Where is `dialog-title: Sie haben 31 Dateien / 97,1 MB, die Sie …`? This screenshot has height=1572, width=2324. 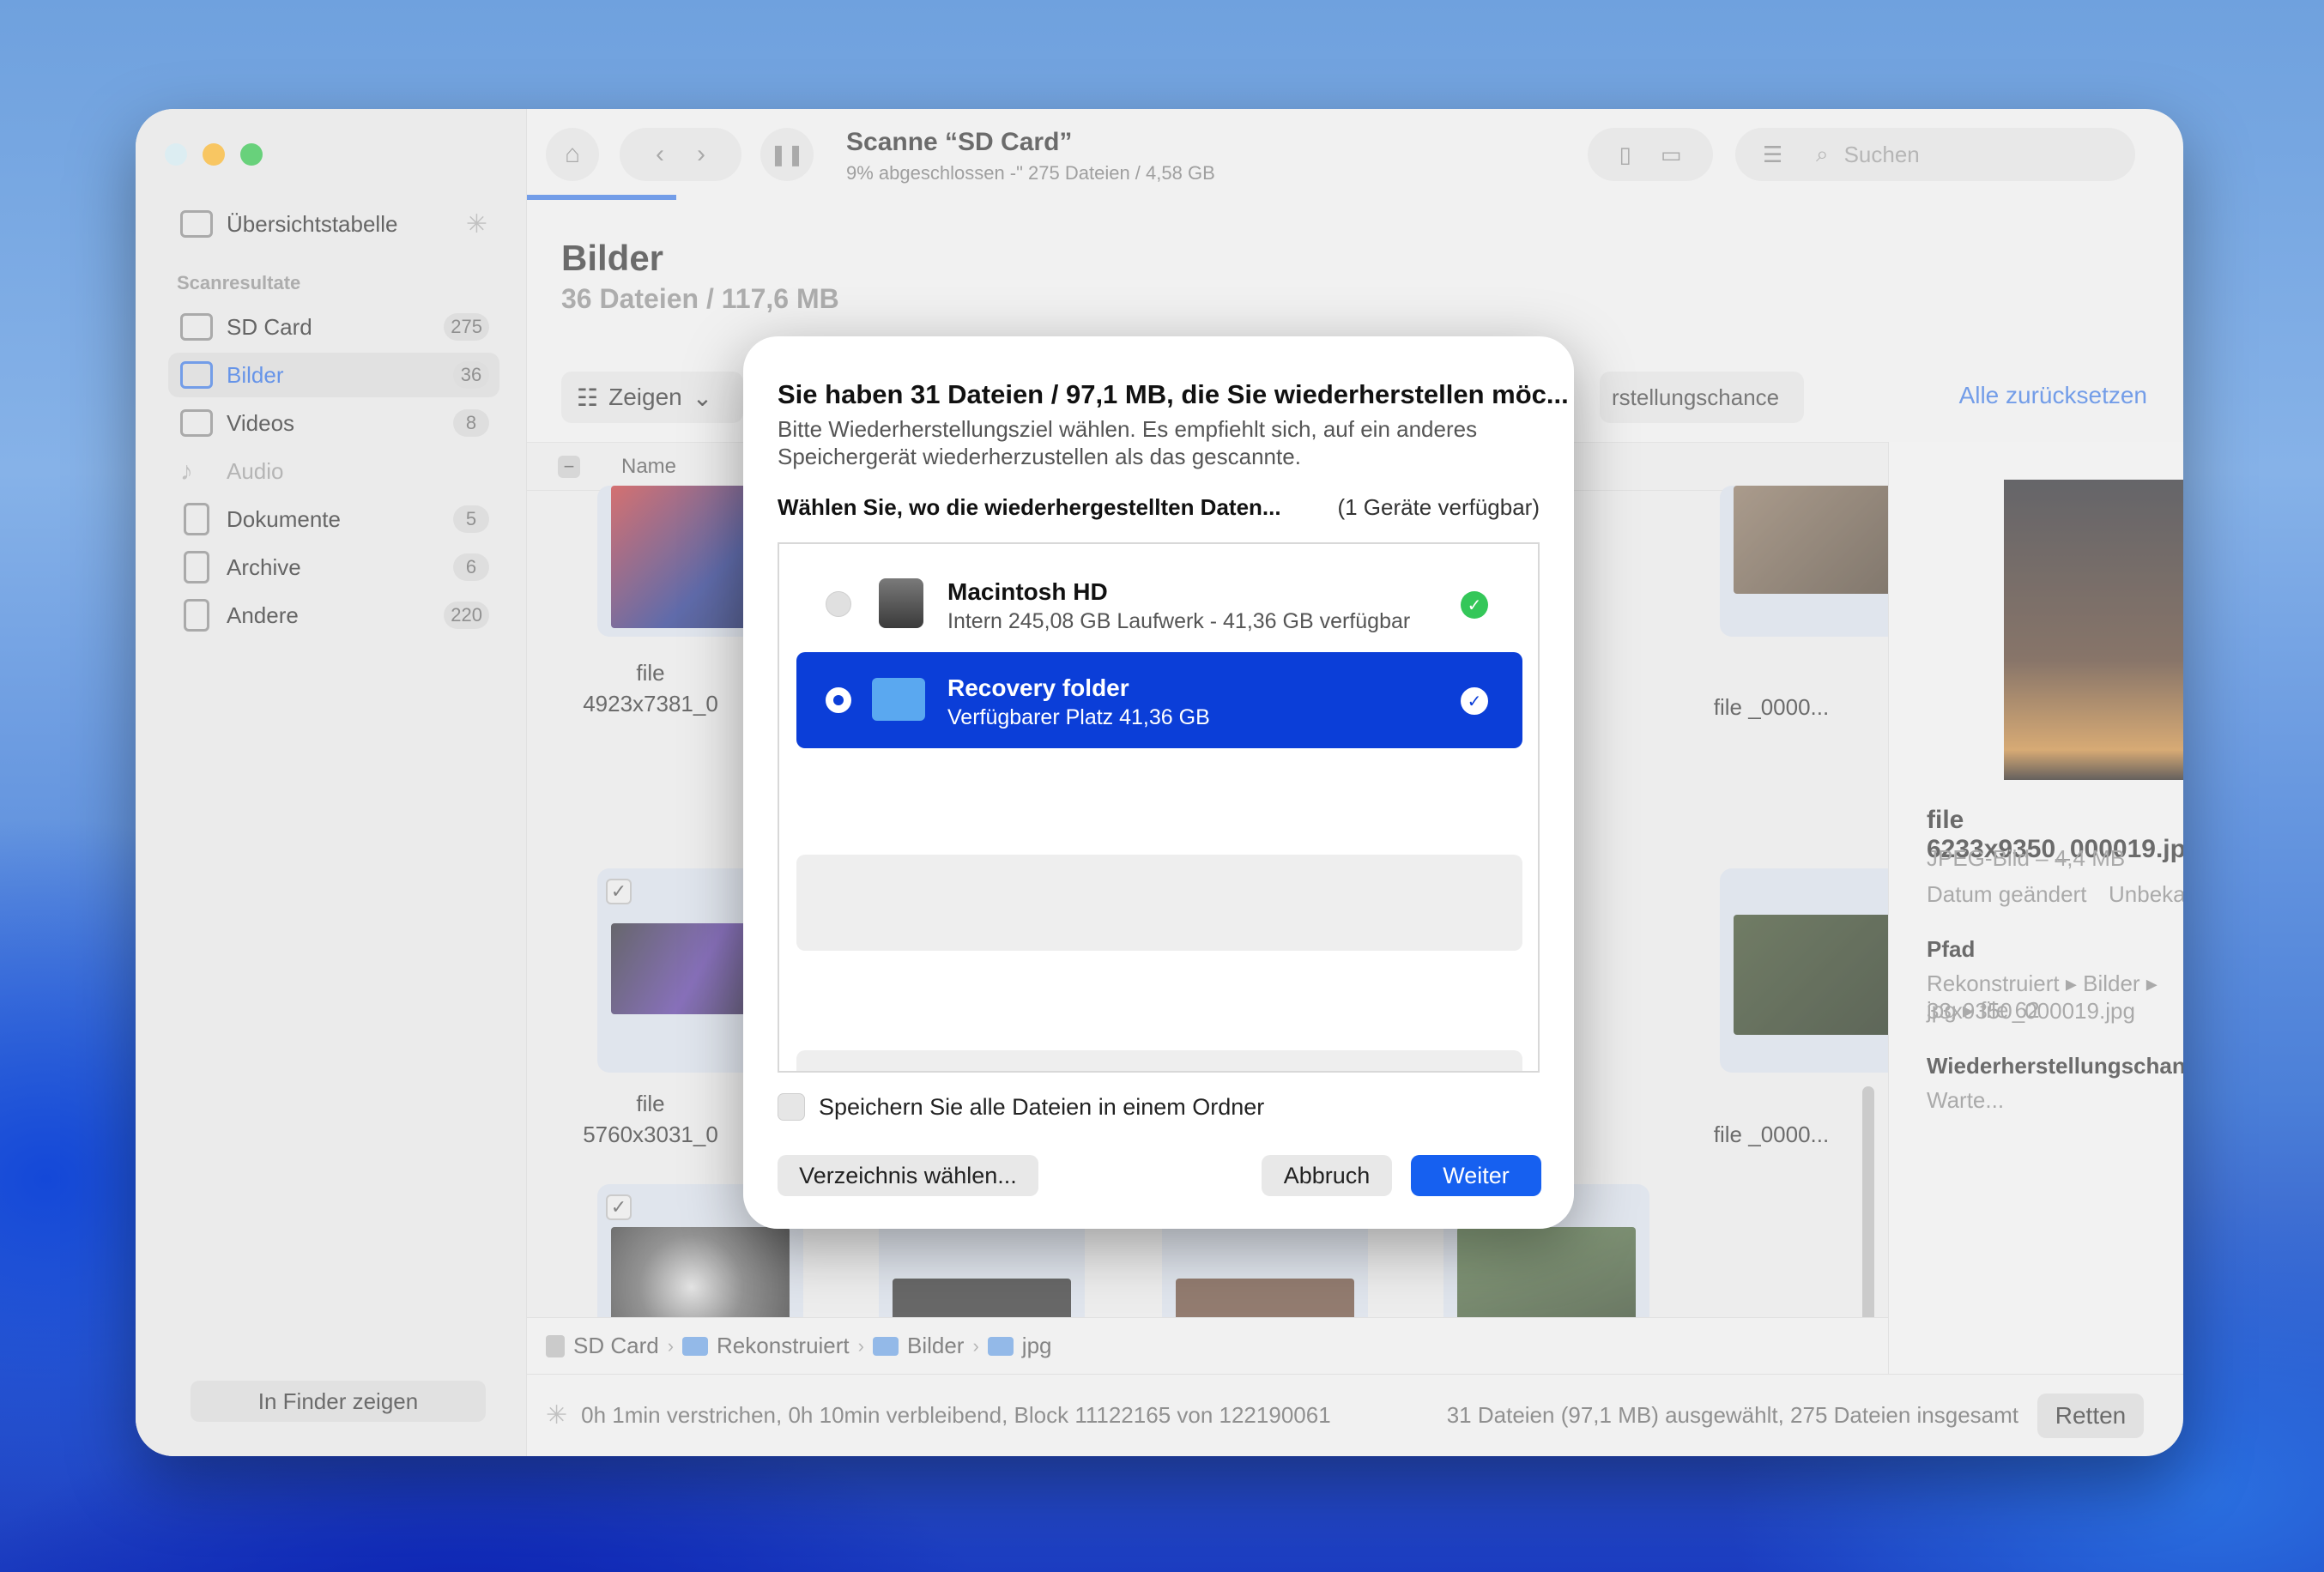 dialog-title: Sie haben 31 Dateien / 97,1 MB, die Sie … is located at coordinates (1173, 394).